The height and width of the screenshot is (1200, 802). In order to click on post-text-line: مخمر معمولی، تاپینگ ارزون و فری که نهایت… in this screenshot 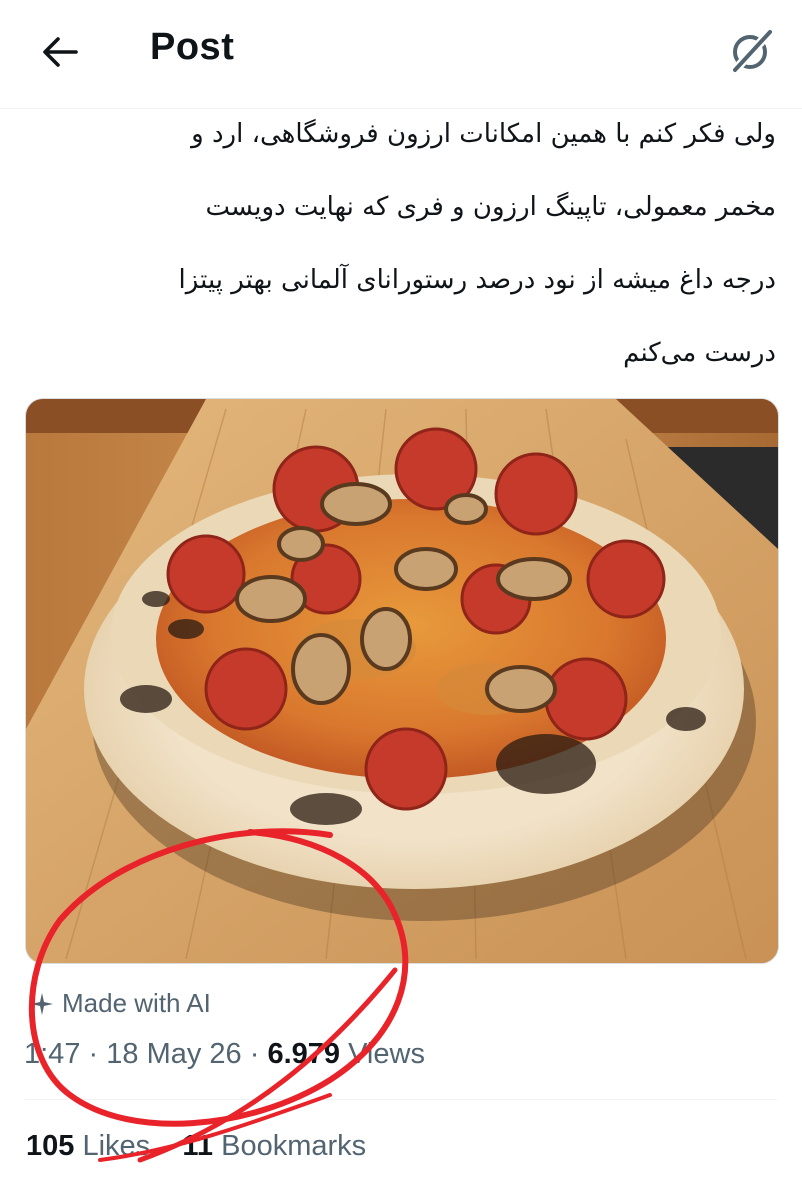, I will do `click(490, 207)`.